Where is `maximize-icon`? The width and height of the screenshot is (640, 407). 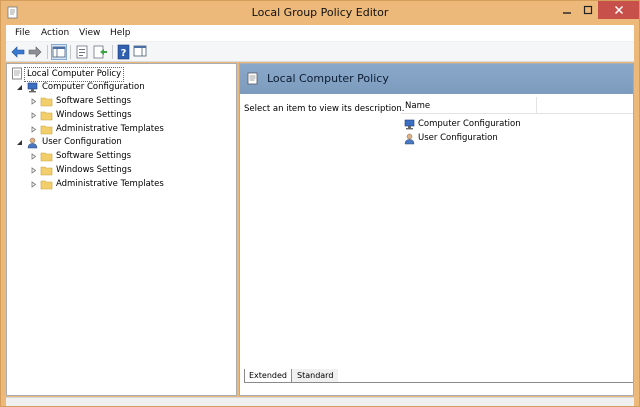
maximize-icon is located at coordinates (588, 10).